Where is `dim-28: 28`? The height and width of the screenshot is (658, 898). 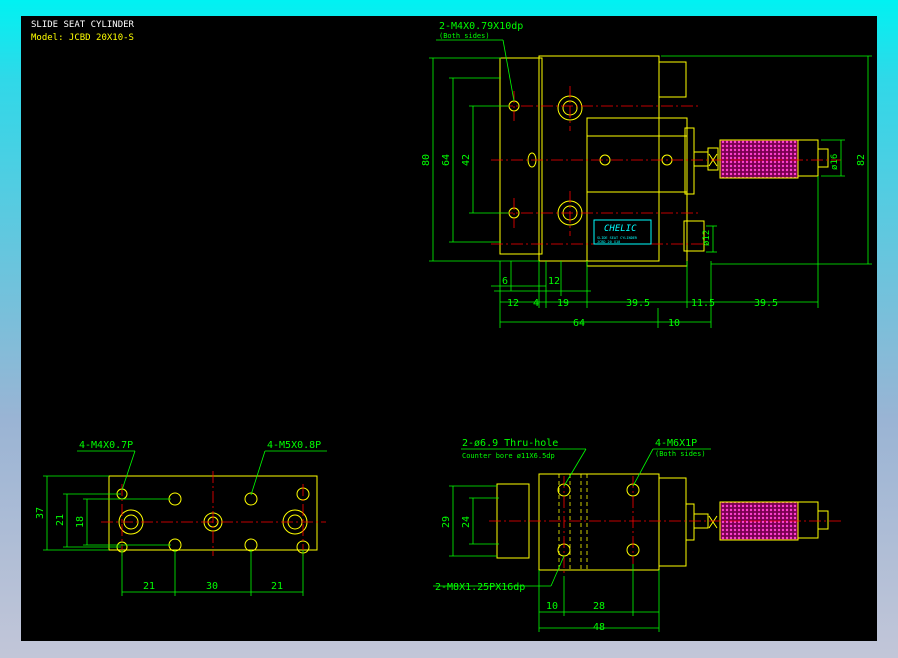
dim-28: 28 is located at coordinates (599, 606).